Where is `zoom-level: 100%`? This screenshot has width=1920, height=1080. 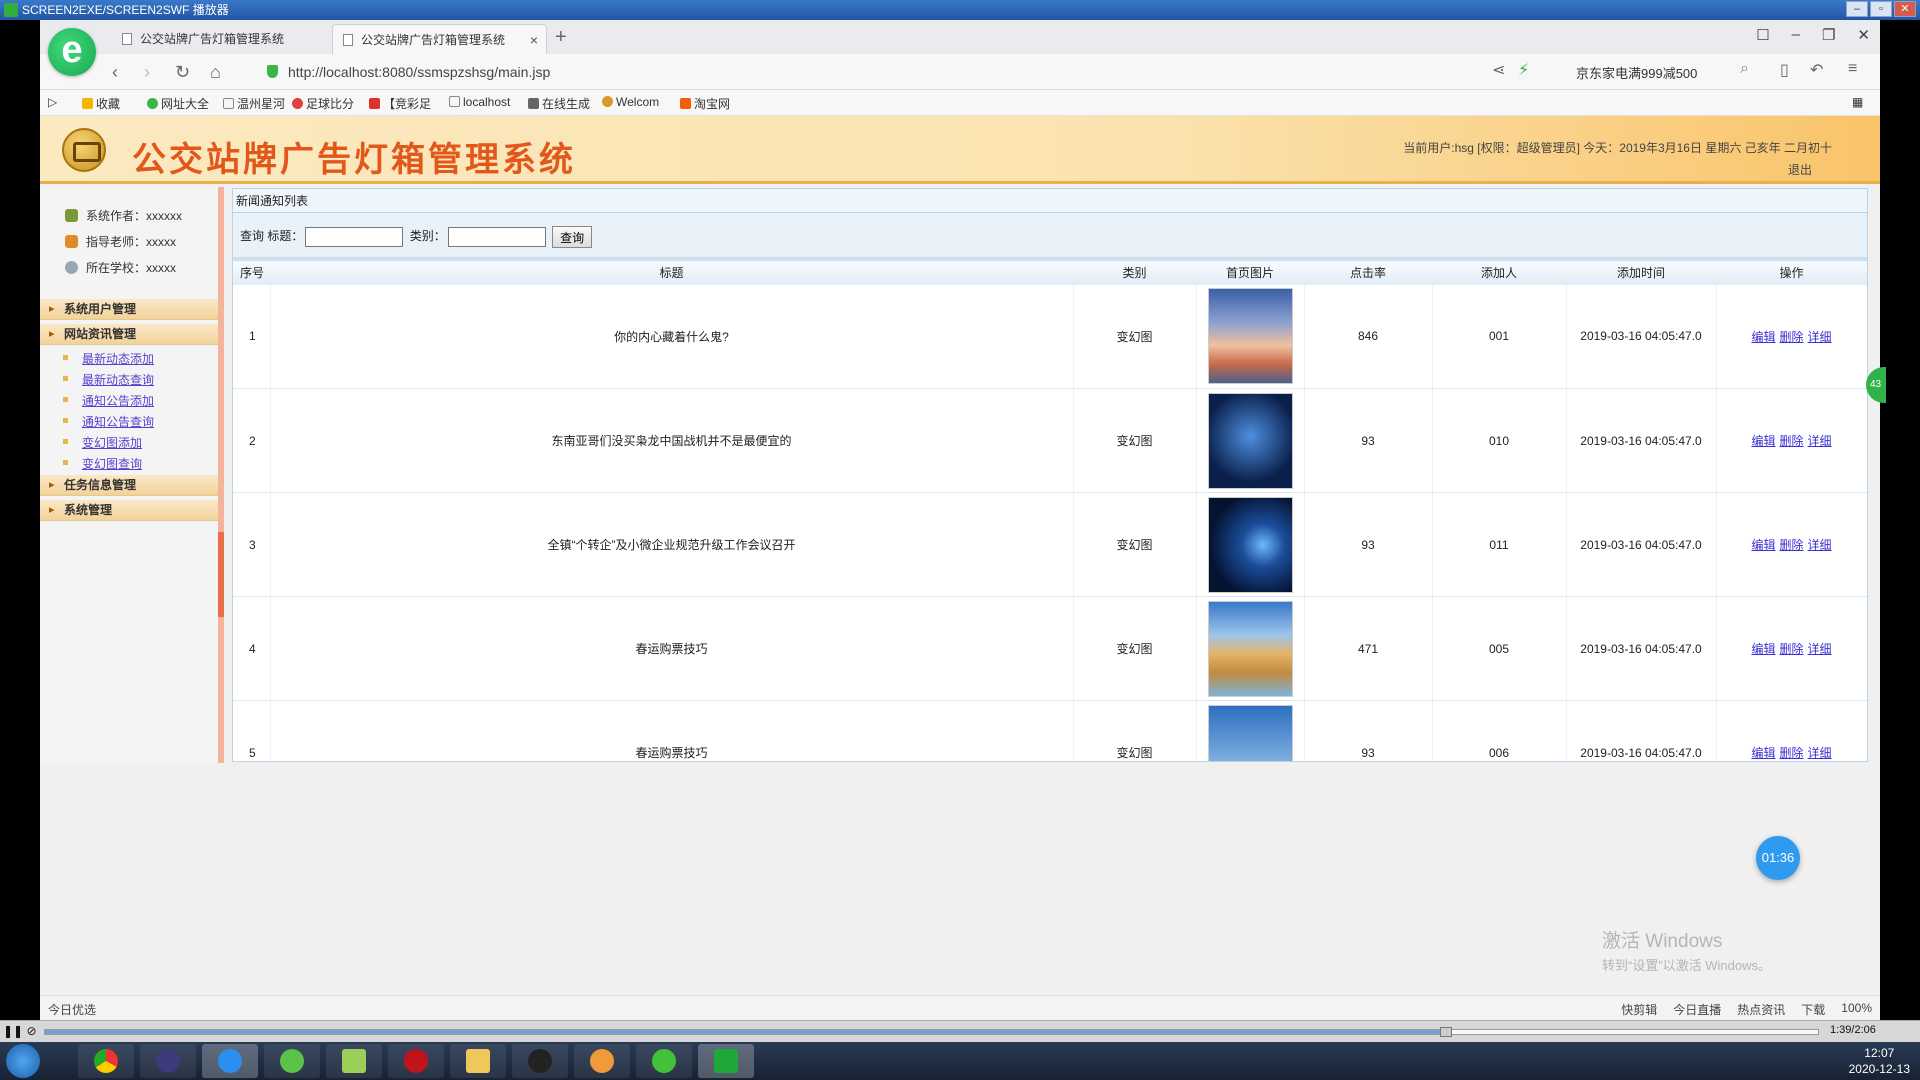
zoom-level: 100% is located at coordinates (1856, 1009).